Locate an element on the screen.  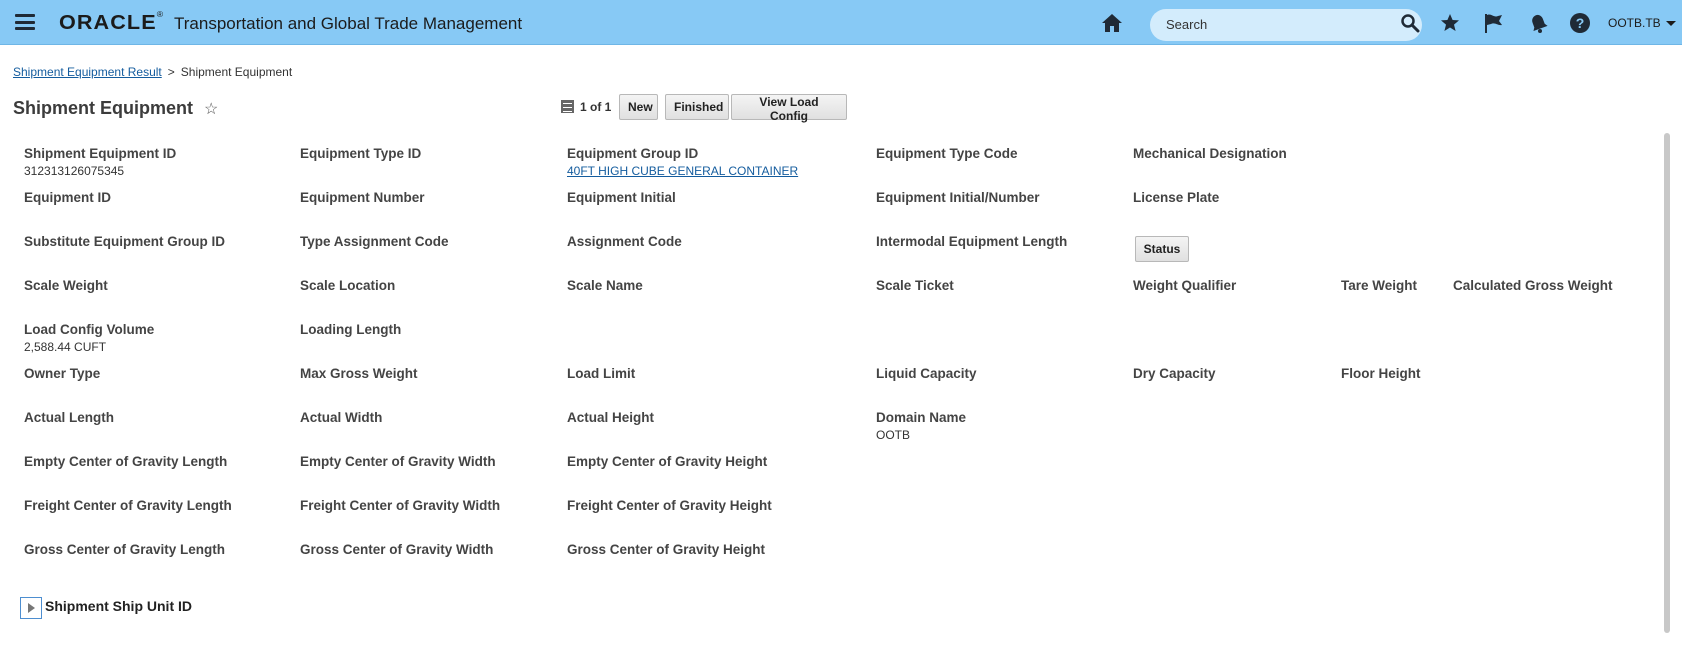
field-scale-name: Scale Name is located at coordinates (605, 285).